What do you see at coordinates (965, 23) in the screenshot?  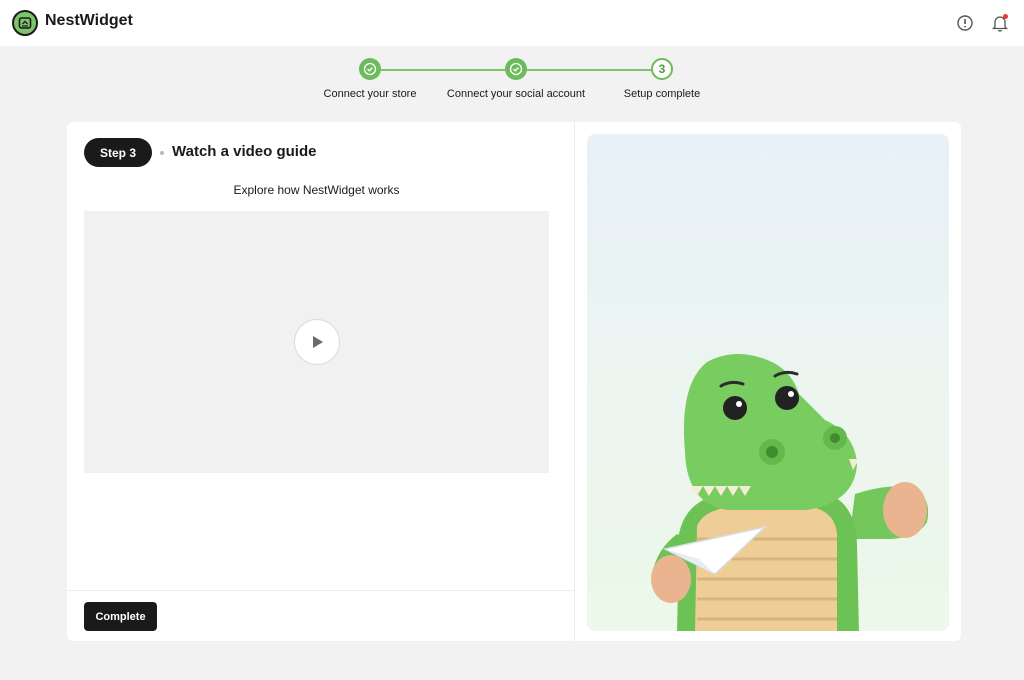 I see `info-icon` at bounding box center [965, 23].